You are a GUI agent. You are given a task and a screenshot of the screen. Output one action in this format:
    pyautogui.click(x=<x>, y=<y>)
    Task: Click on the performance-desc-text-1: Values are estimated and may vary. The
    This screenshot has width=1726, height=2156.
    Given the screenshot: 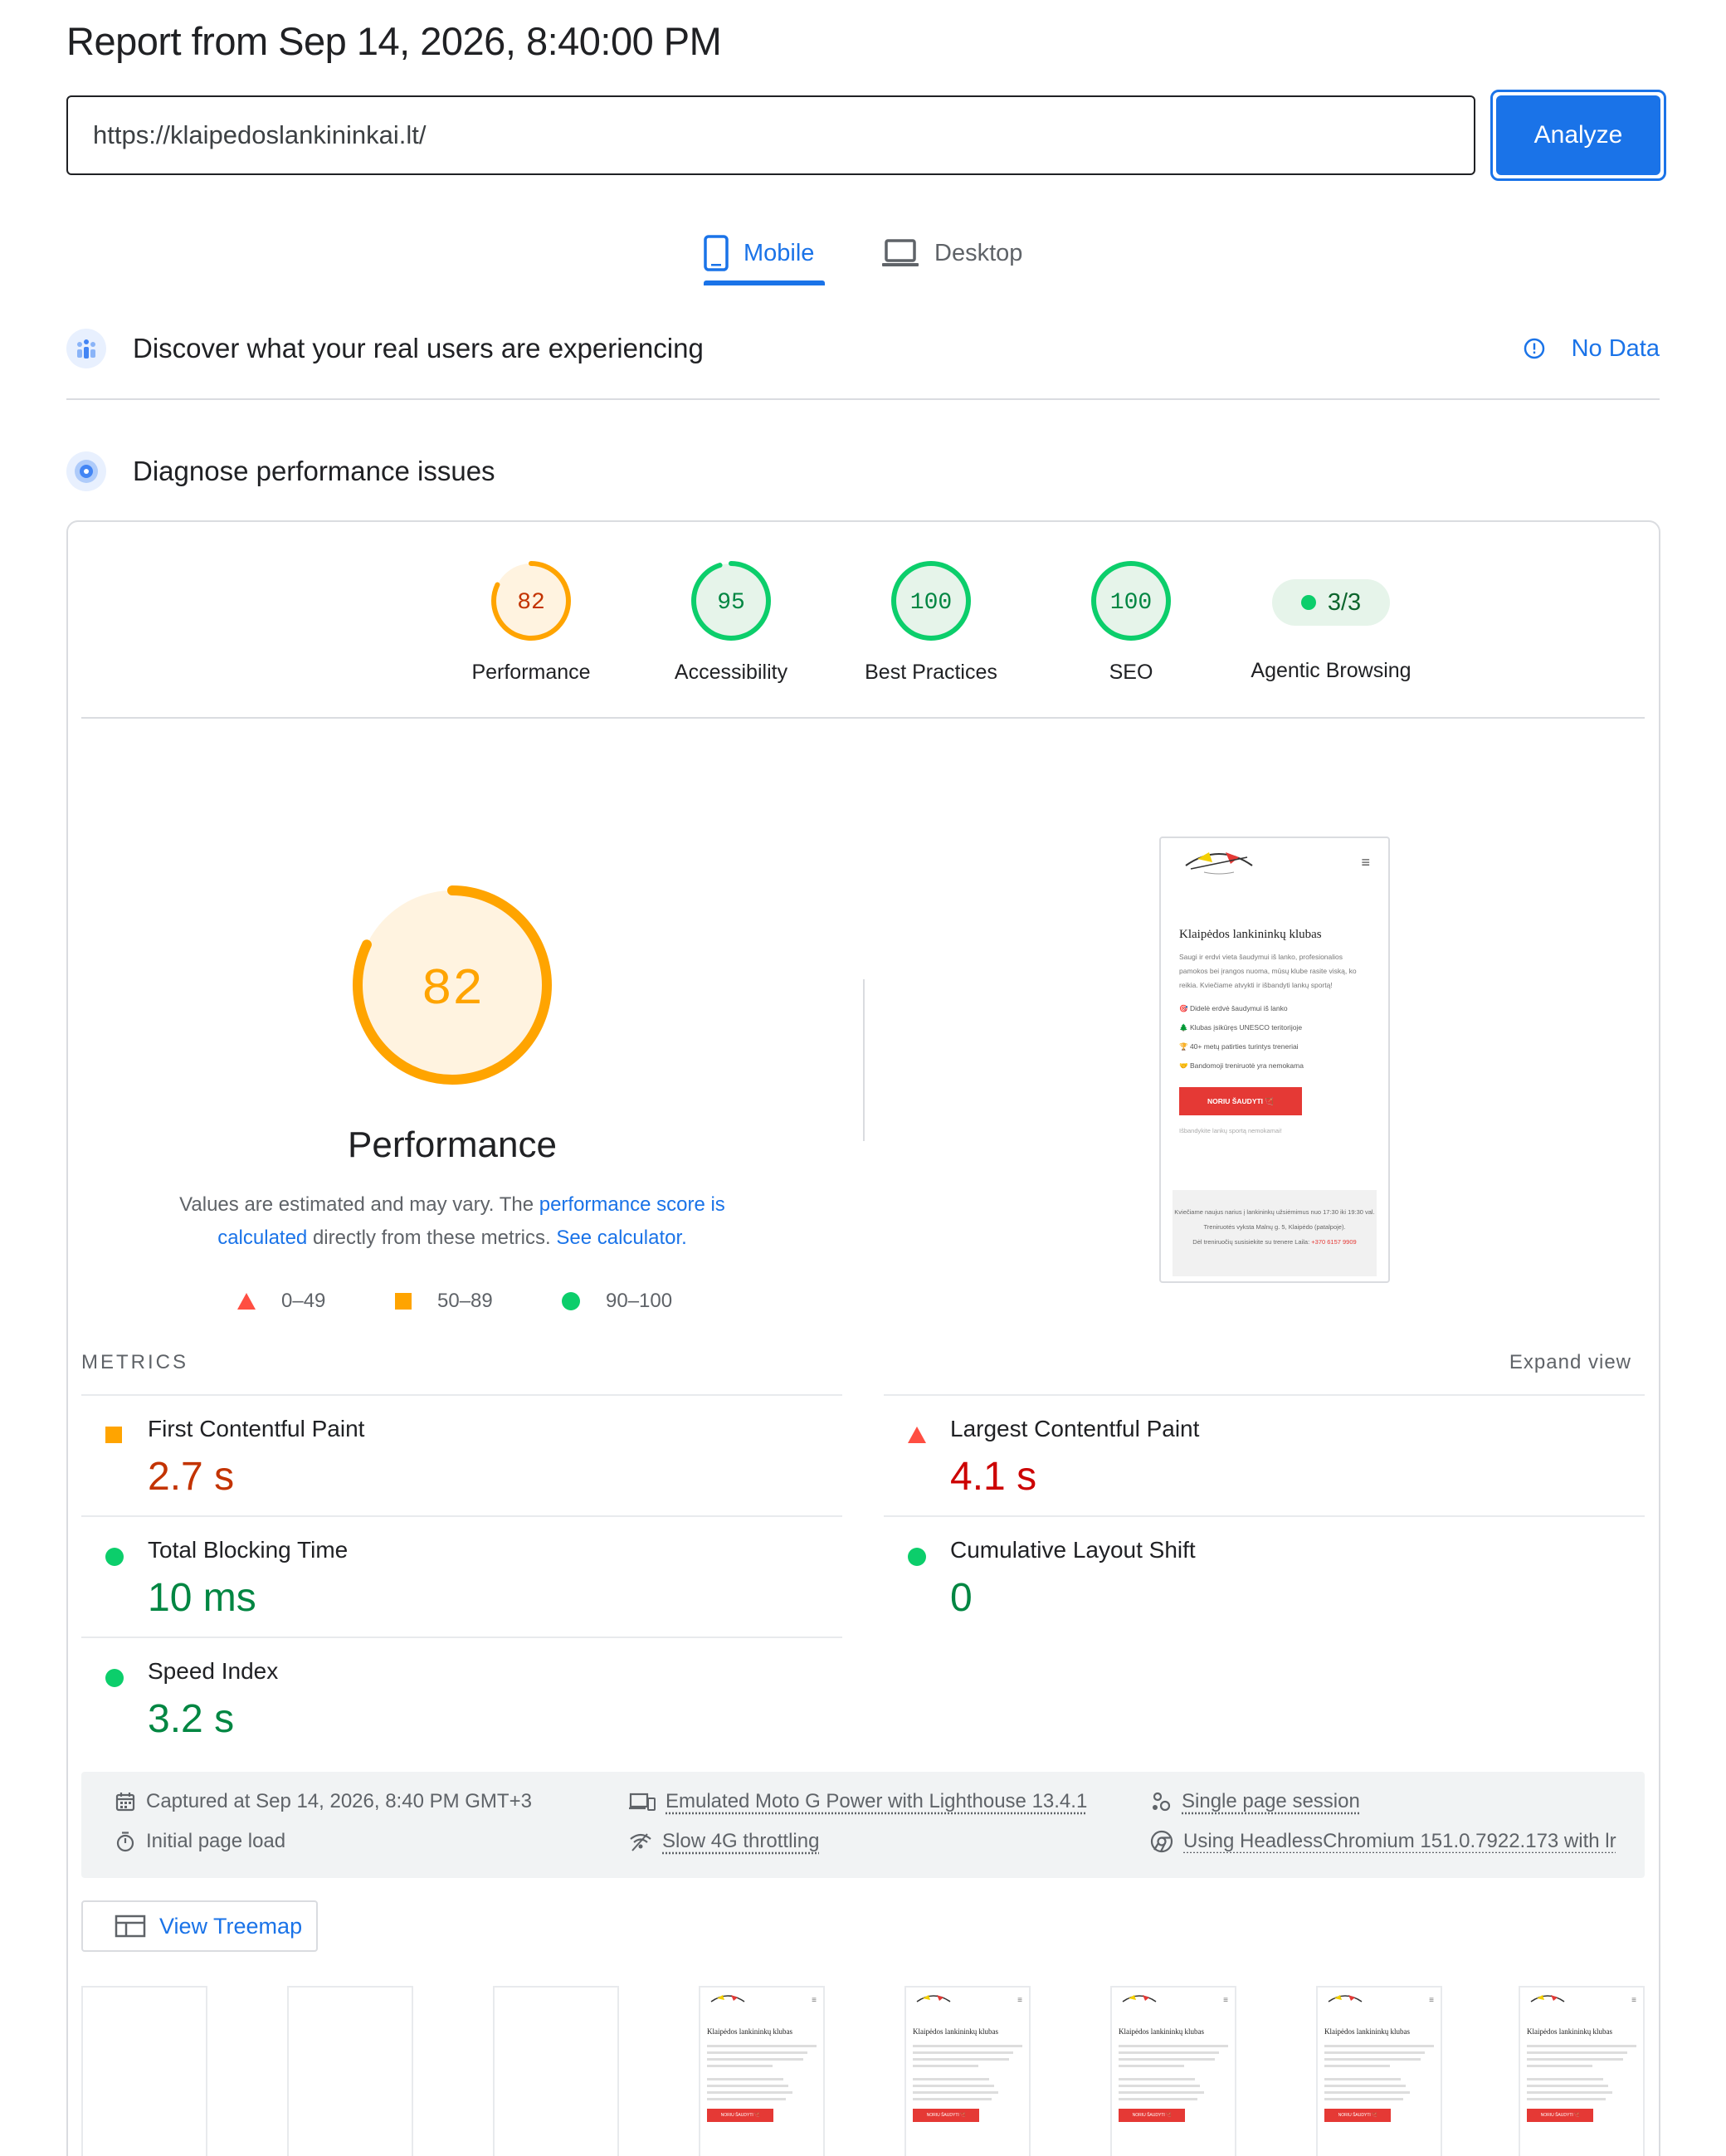 What is the action you would take?
    pyautogui.click(x=359, y=1205)
    